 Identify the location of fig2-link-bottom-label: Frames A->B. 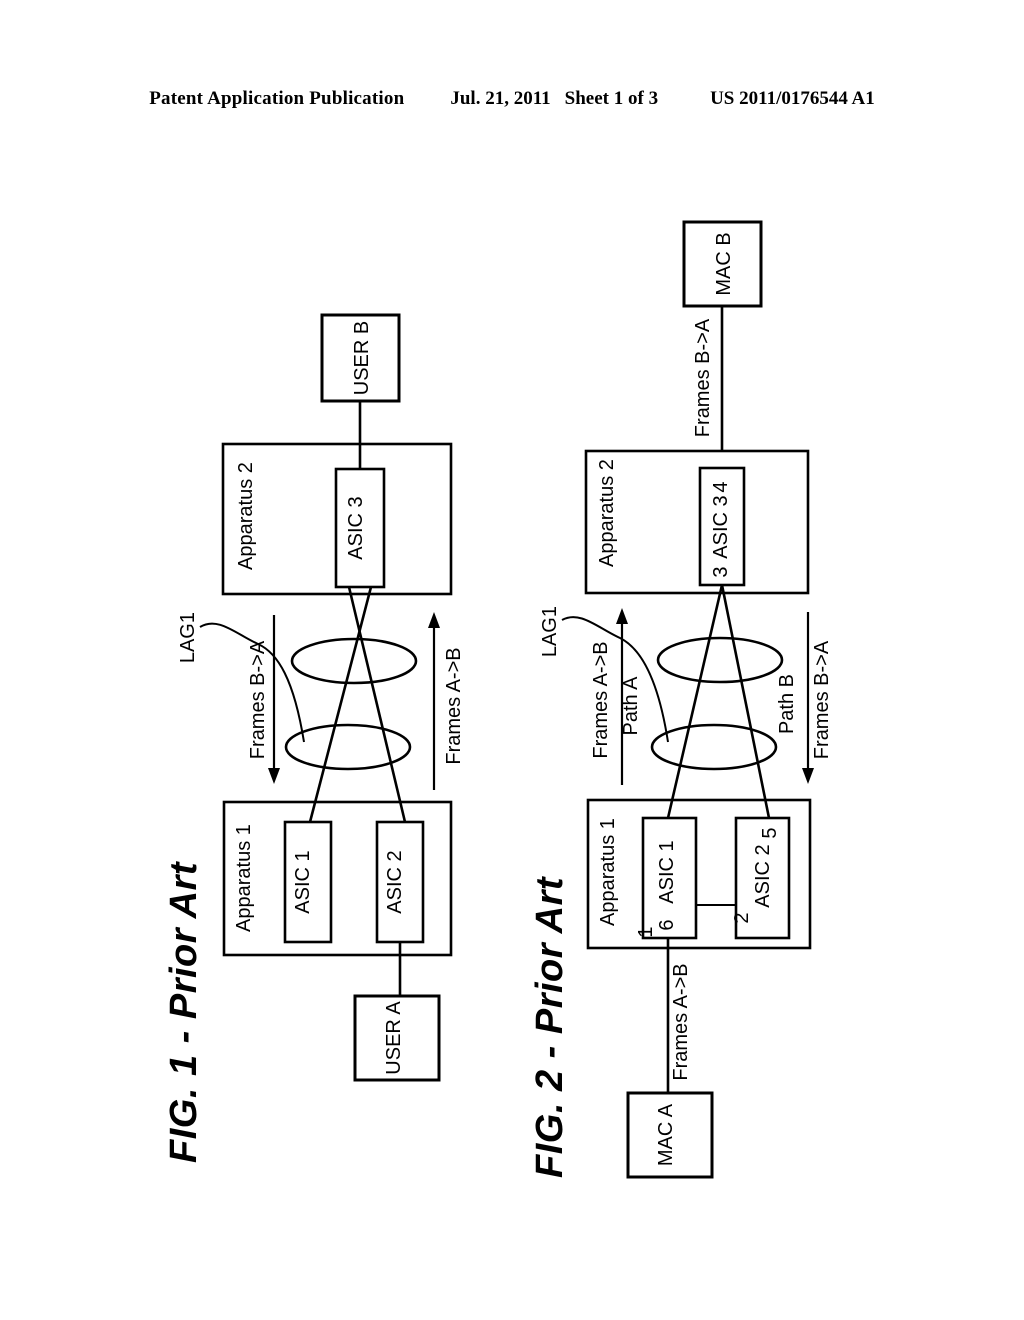
(681, 1021).